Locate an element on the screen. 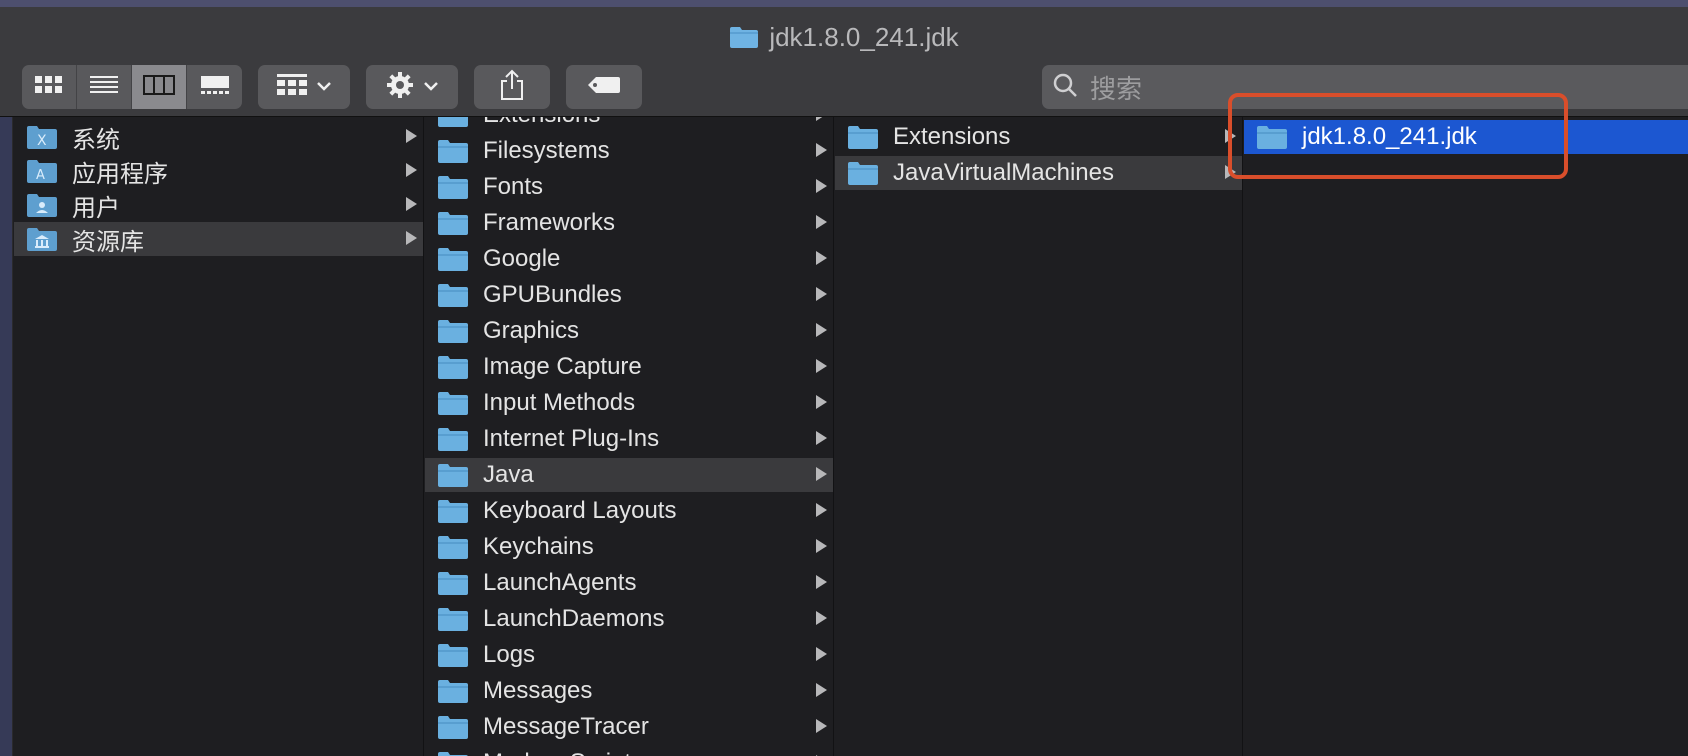 The width and height of the screenshot is (1688, 756). share-icon is located at coordinates (512, 87).